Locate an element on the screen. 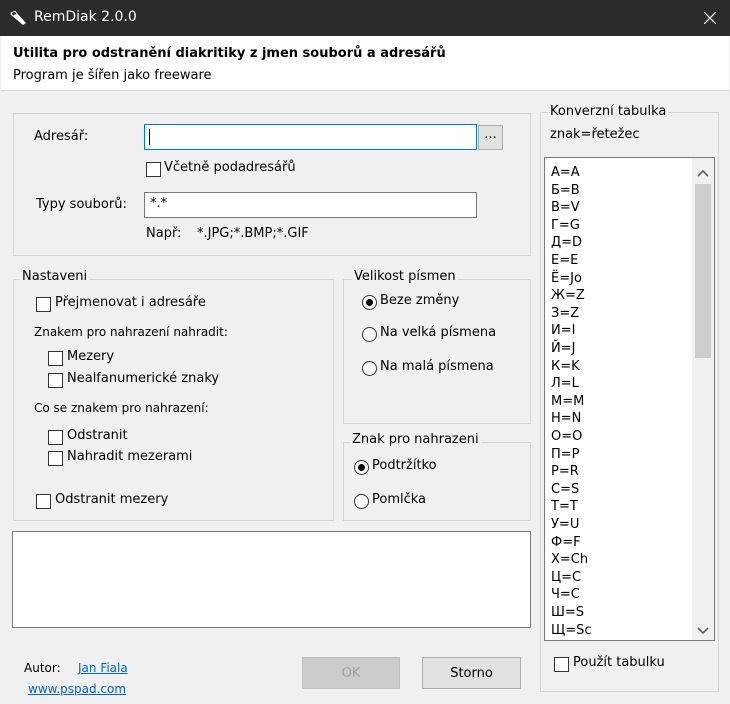  file-types-value: *.* is located at coordinates (159, 203).